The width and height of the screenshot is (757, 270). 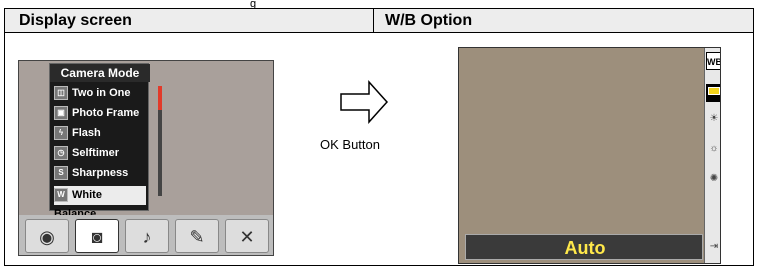 I want to click on mode-icon-bar: ◉ ◙ ♪ ✎ ✕, so click(x=146, y=235).